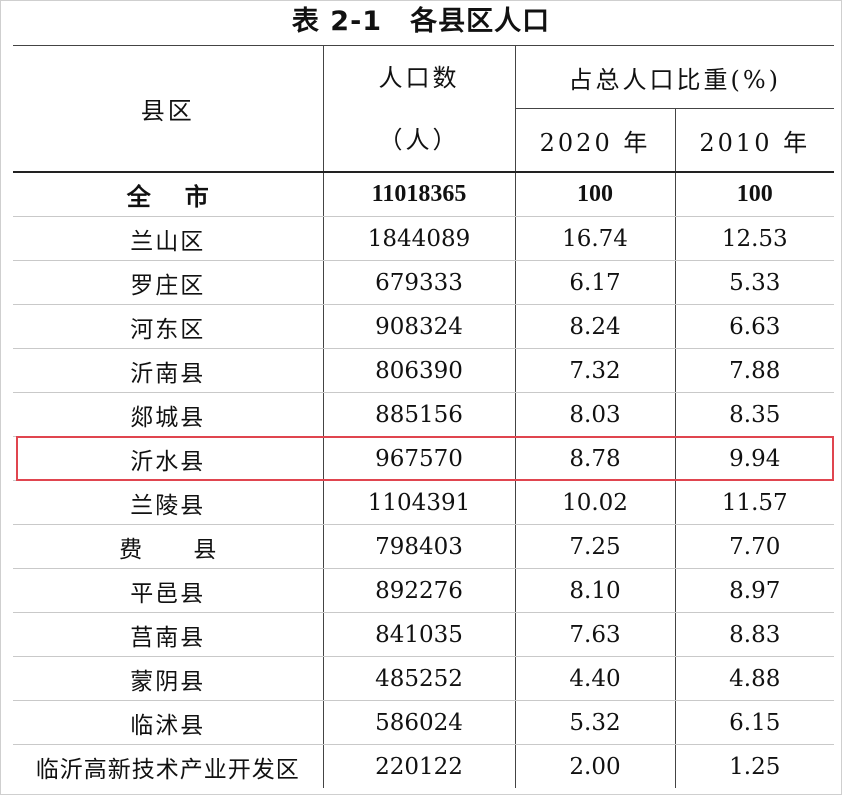  What do you see at coordinates (168, 370) in the screenshot?
I see `county-name: 沂南县` at bounding box center [168, 370].